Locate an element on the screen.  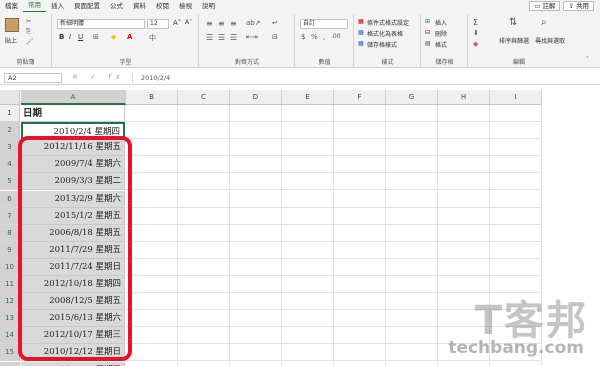
cut-icon: ✂ is located at coordinates (28, 21).